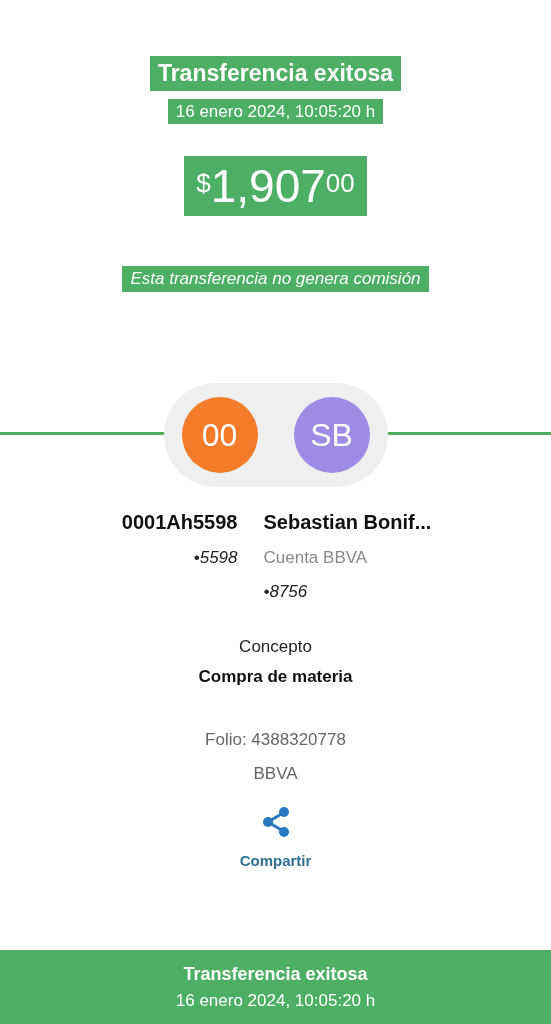 The width and height of the screenshot is (551, 1024). What do you see at coordinates (215, 558) in the screenshot?
I see `sender-account: •5598` at bounding box center [215, 558].